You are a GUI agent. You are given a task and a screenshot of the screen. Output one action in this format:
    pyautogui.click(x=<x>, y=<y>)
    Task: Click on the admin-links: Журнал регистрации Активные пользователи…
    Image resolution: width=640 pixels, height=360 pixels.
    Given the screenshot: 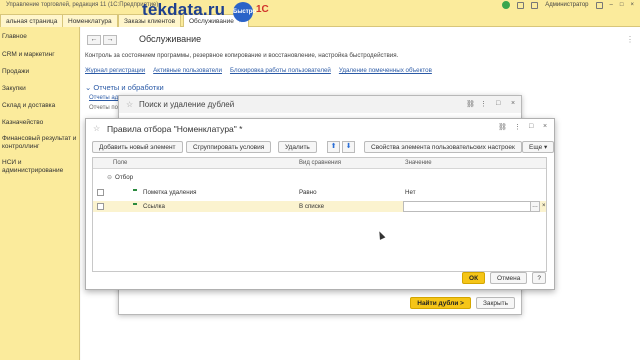 What is the action you would take?
    pyautogui.click(x=258, y=70)
    